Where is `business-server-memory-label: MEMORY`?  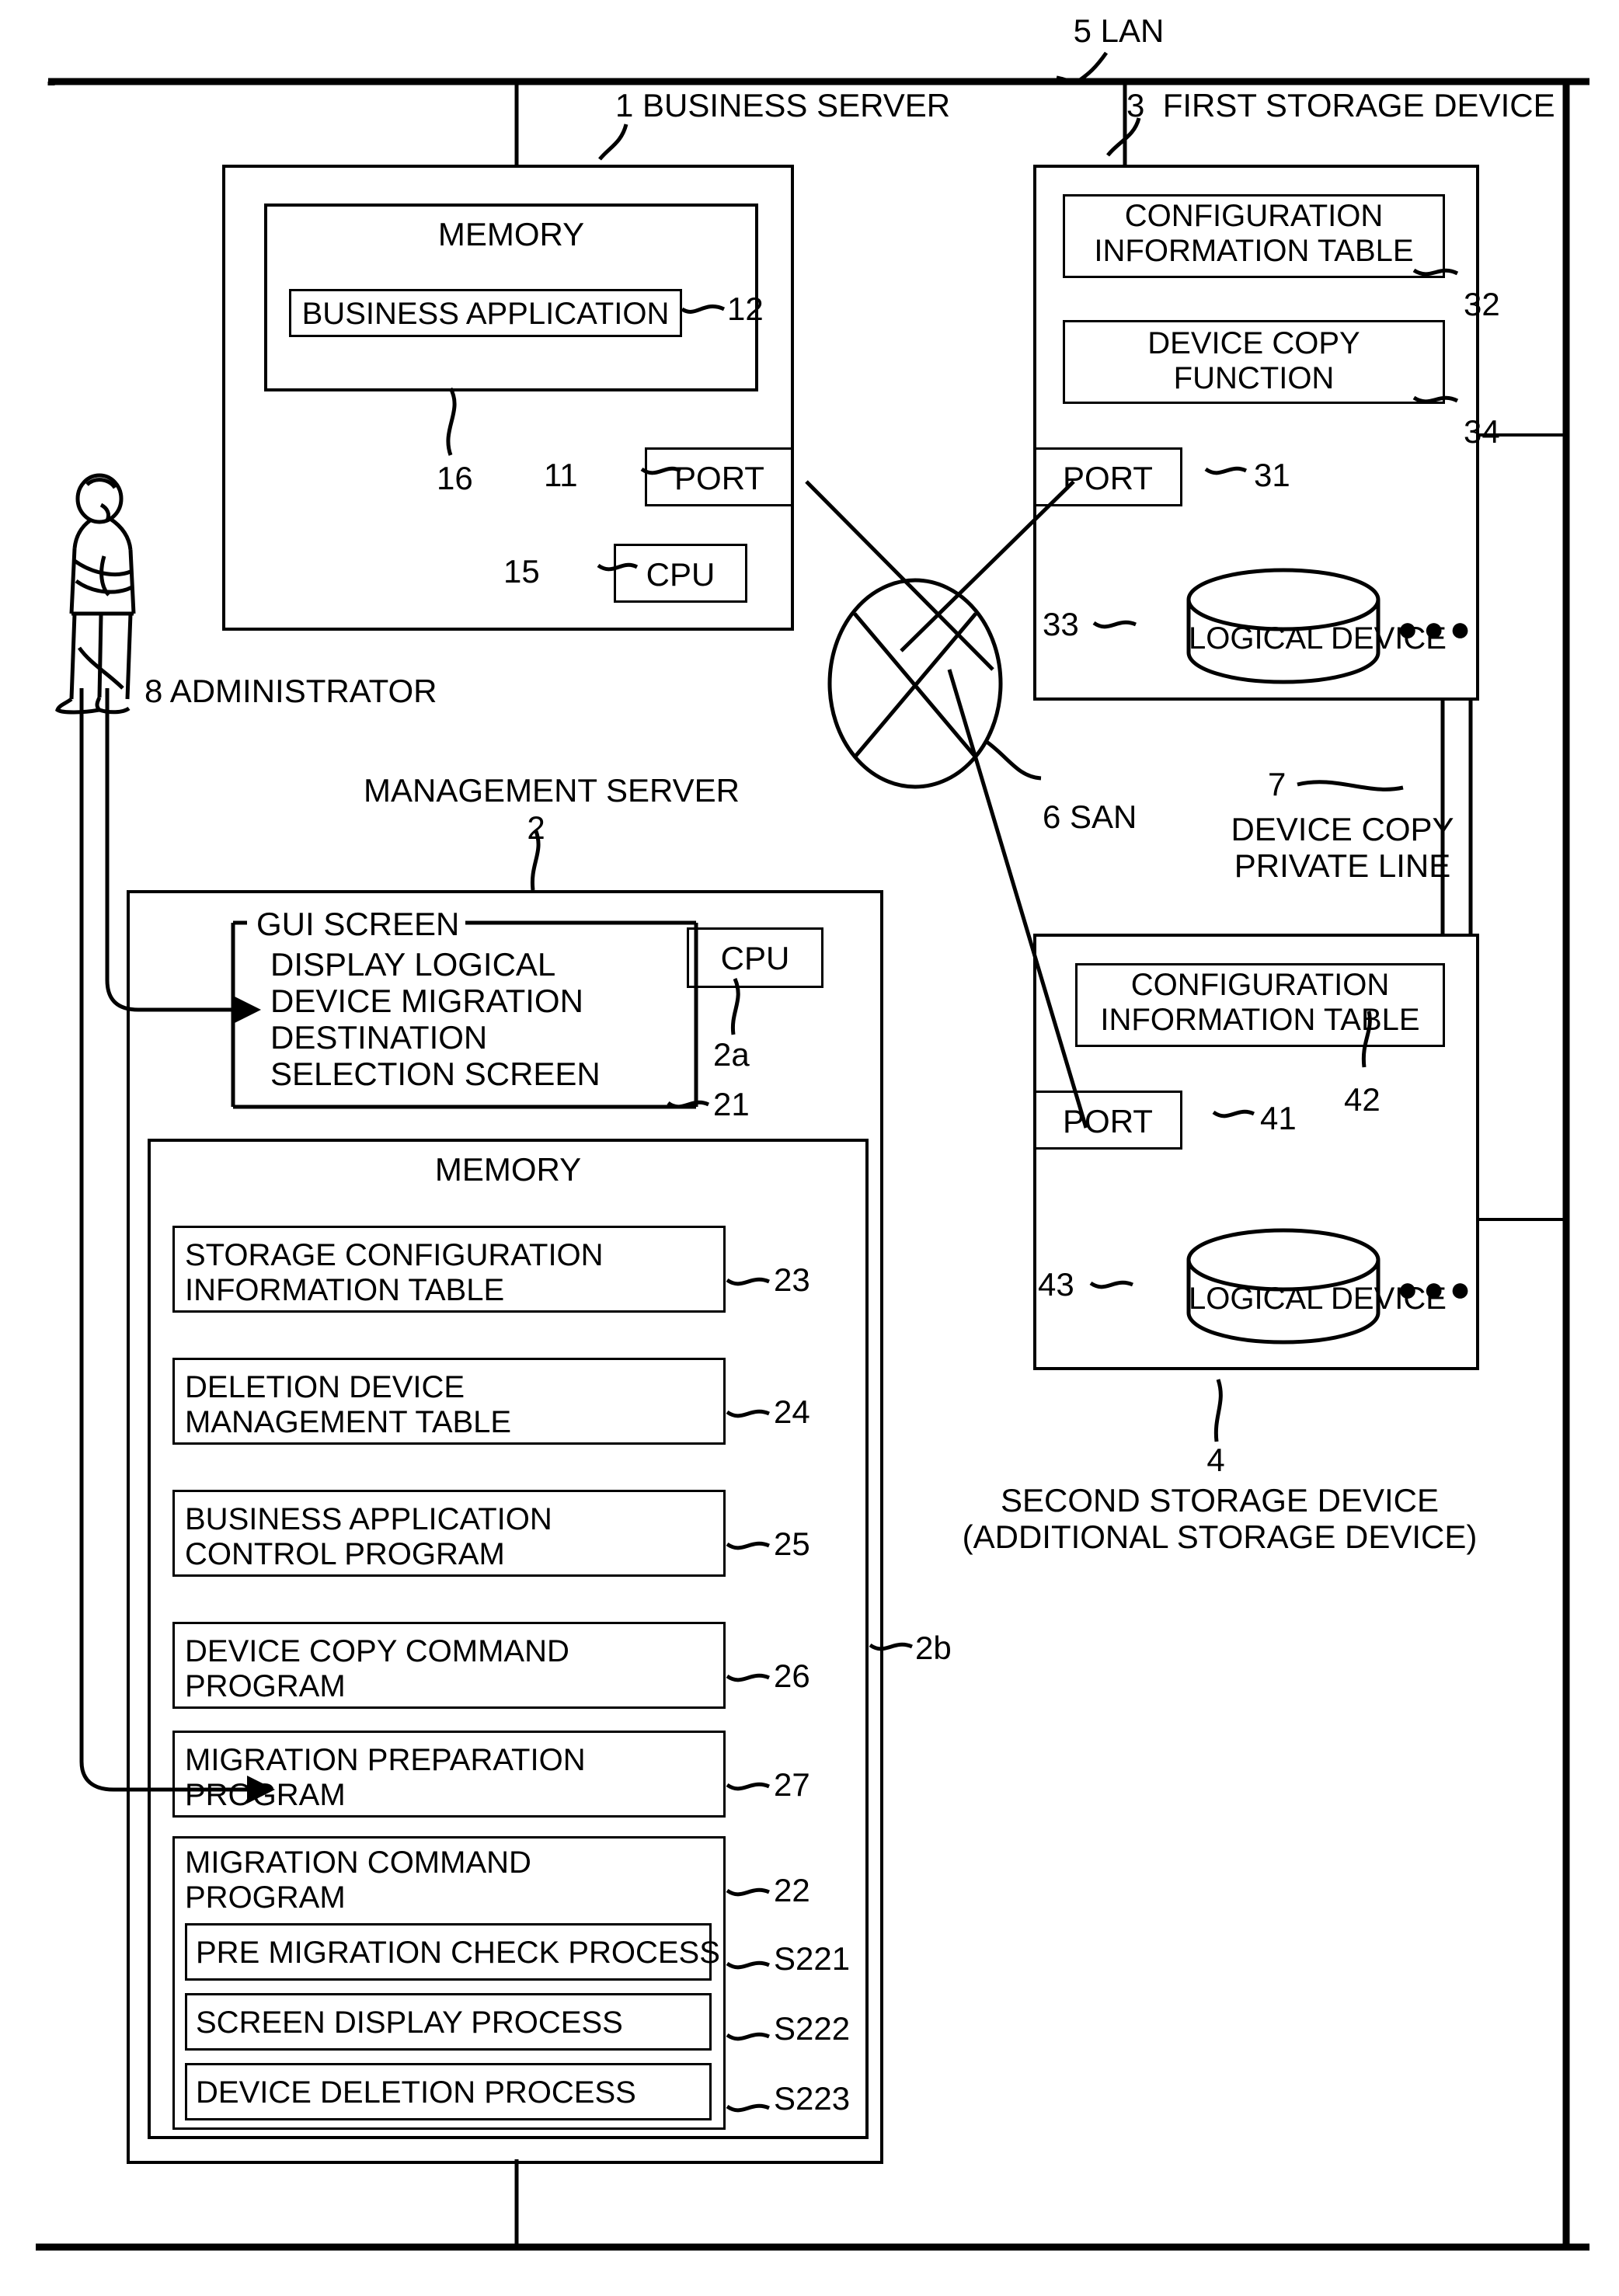 business-server-memory-label: MEMORY is located at coordinates (511, 234).